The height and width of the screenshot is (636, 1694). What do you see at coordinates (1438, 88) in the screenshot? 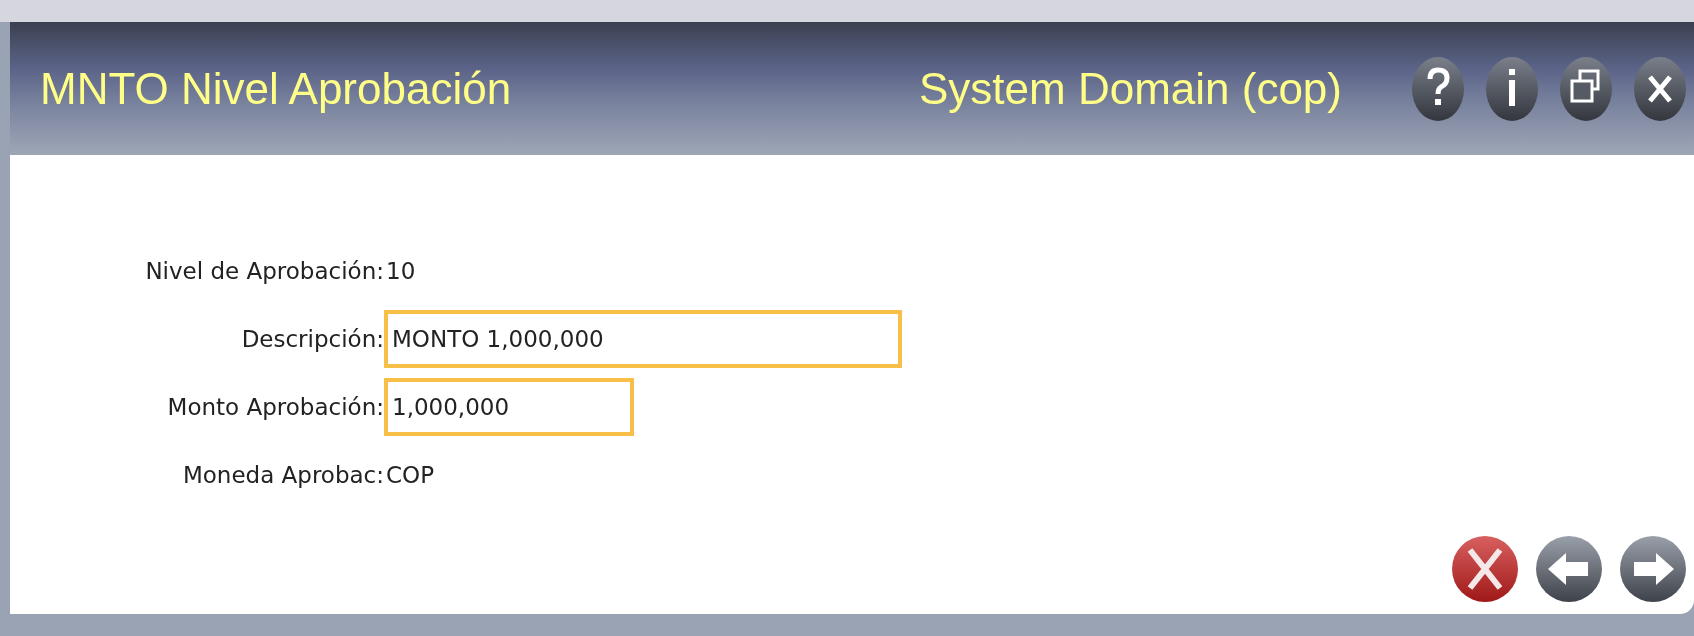
I see `help-icon` at bounding box center [1438, 88].